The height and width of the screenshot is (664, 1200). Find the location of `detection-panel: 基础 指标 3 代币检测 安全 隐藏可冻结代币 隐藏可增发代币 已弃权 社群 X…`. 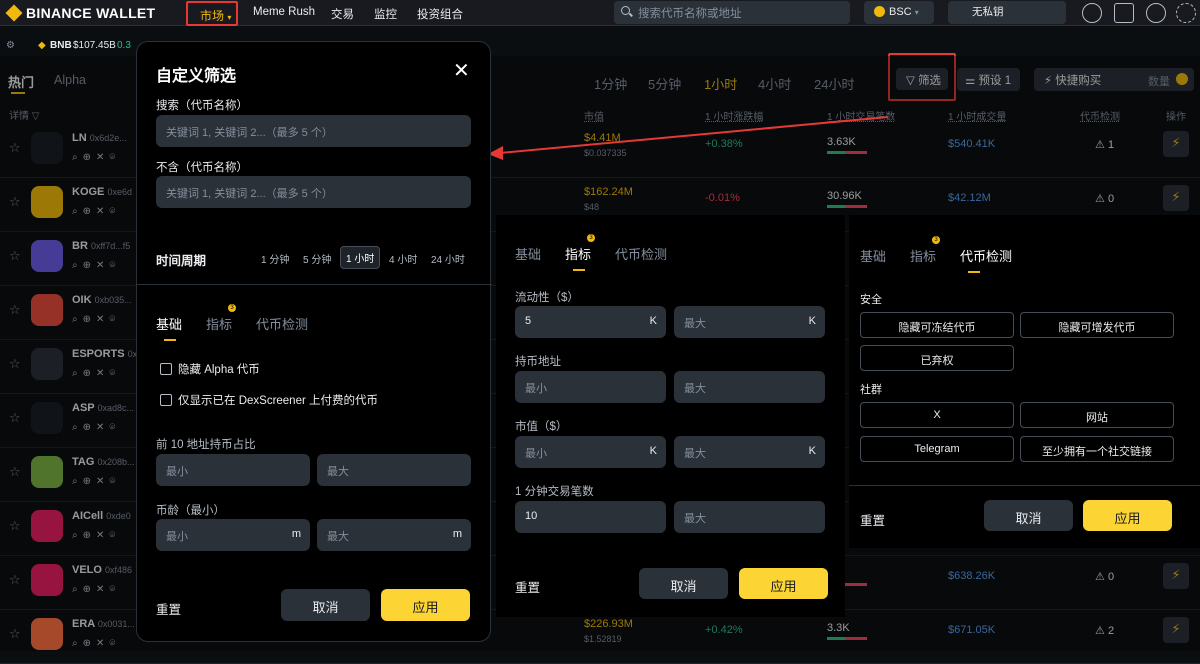

detection-panel: 基础 指标 3 代币检测 安全 隐藏可冻结代币 隐藏可增发代币 已弃权 社群 X… is located at coordinates (1024, 381).